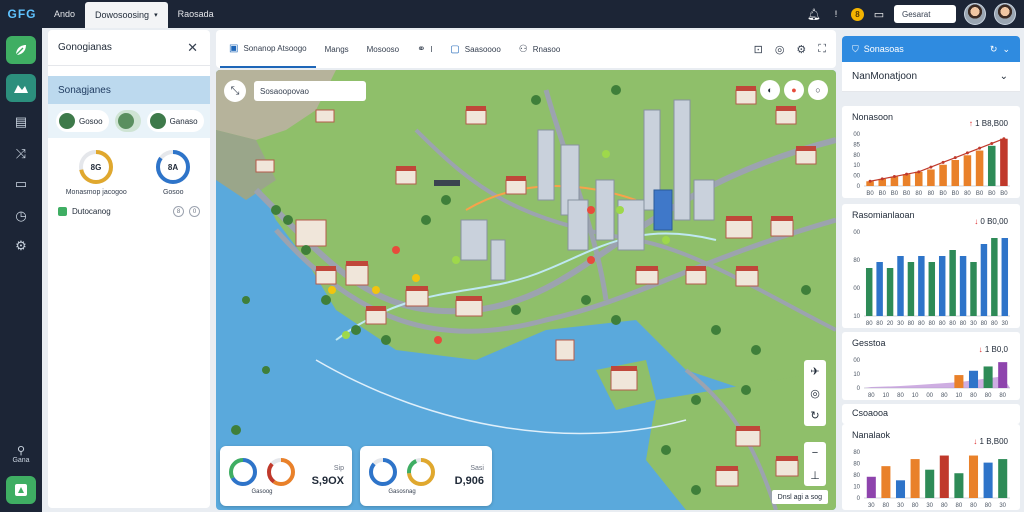 This screenshot has width=1024, height=512. Describe the element at coordinates (21, 216) in the screenshot. I see `clock-icon: ◷` at that location.